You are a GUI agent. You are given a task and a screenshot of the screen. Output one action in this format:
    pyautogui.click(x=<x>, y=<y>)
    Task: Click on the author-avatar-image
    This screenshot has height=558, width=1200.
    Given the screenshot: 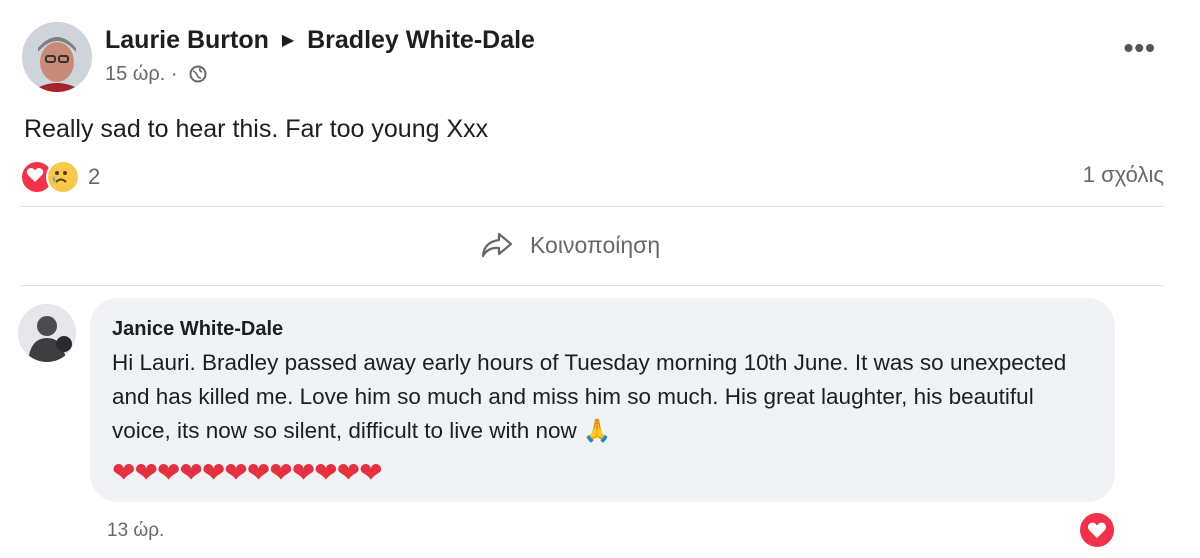 What is the action you would take?
    pyautogui.click(x=57, y=57)
    